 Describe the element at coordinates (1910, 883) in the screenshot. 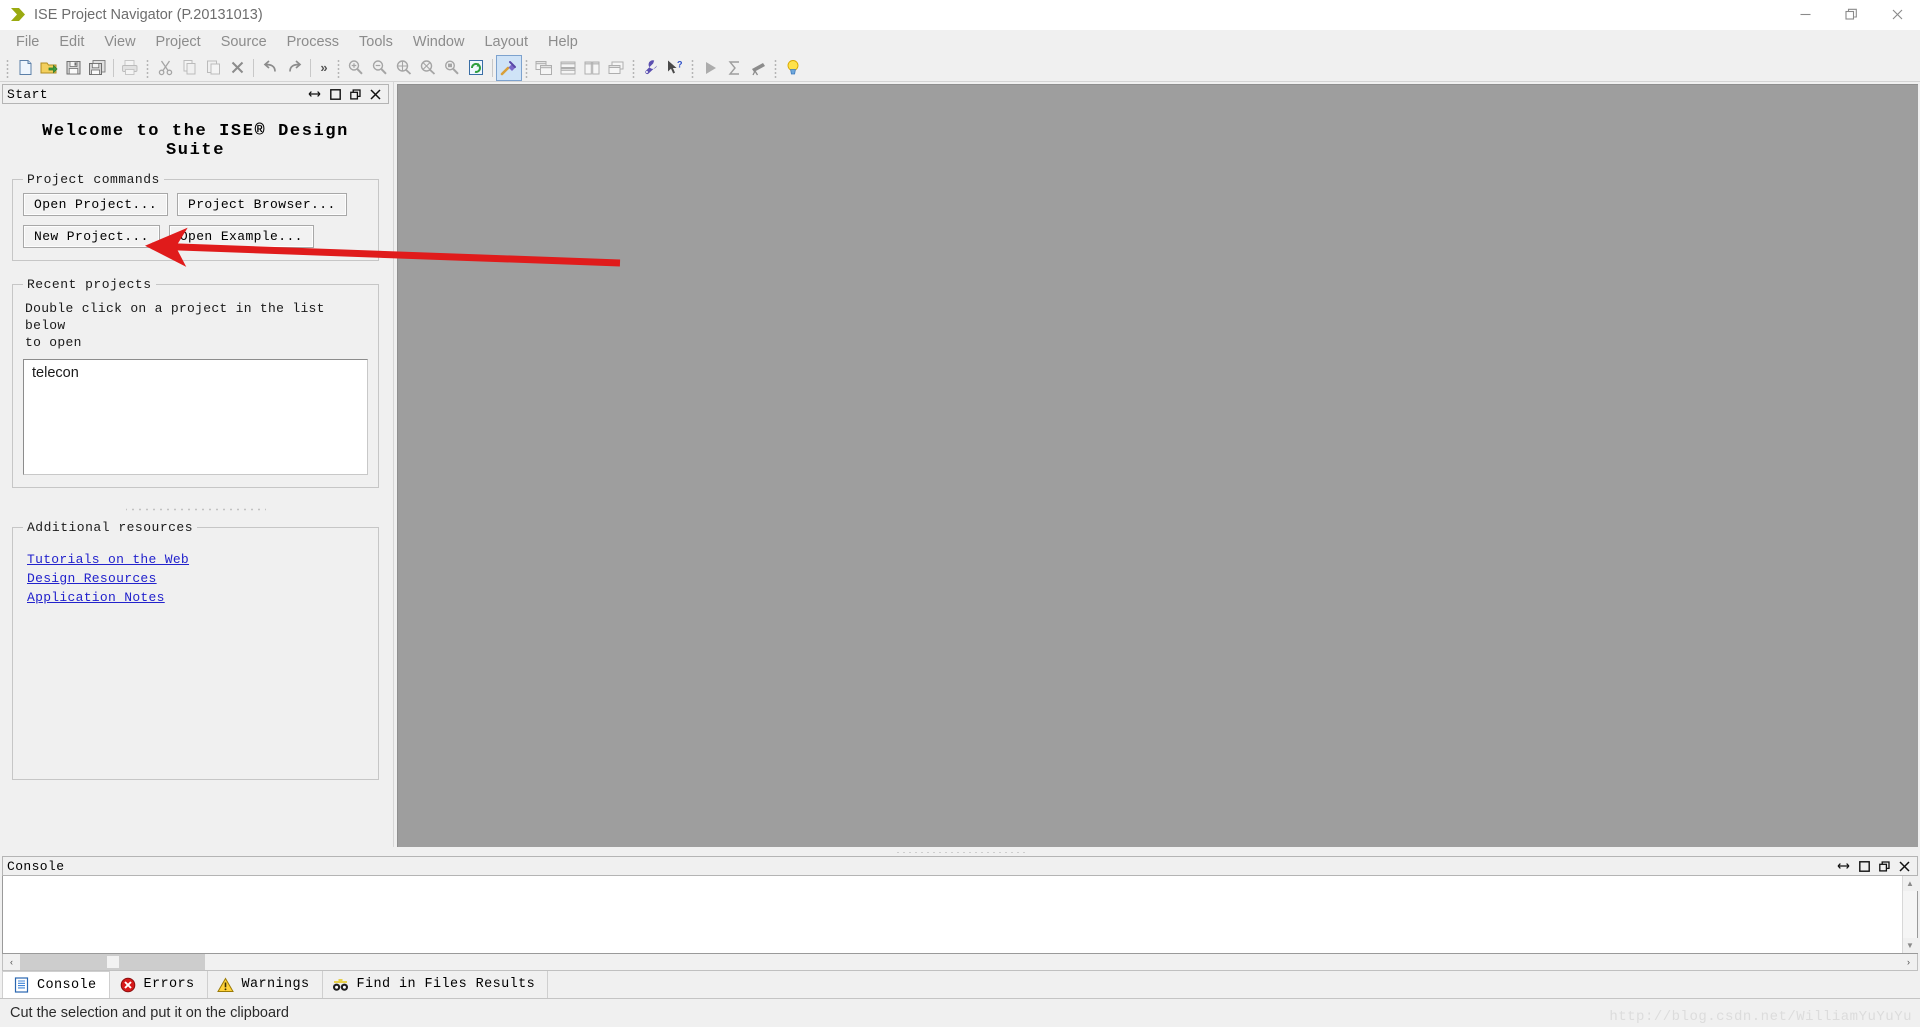

I see `scroll-up-button: ▲` at that location.